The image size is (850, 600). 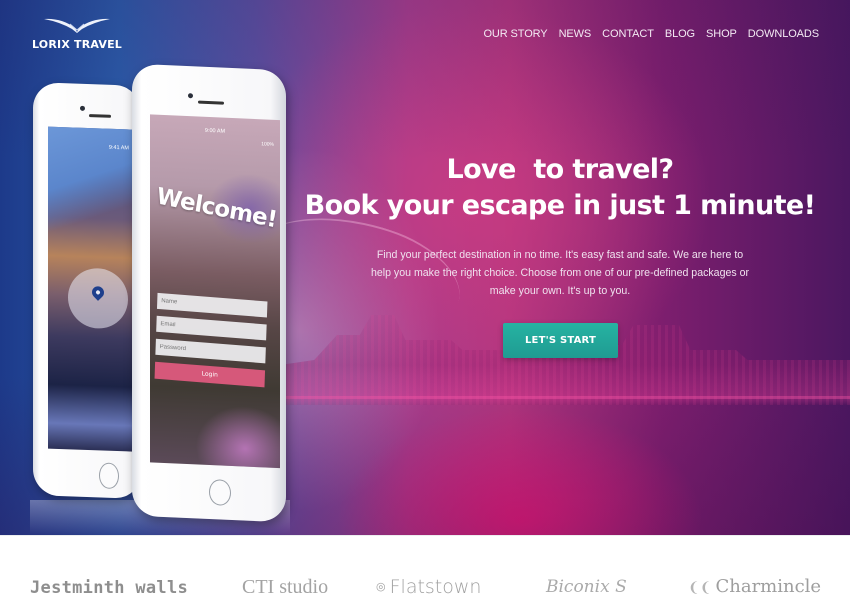 I want to click on partner-name: Biconix S, so click(x=586, y=587).